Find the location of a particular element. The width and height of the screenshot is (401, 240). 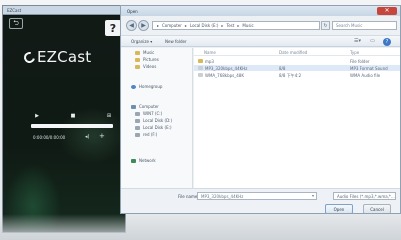

nav-item-label: Music is located at coordinates (149, 52).